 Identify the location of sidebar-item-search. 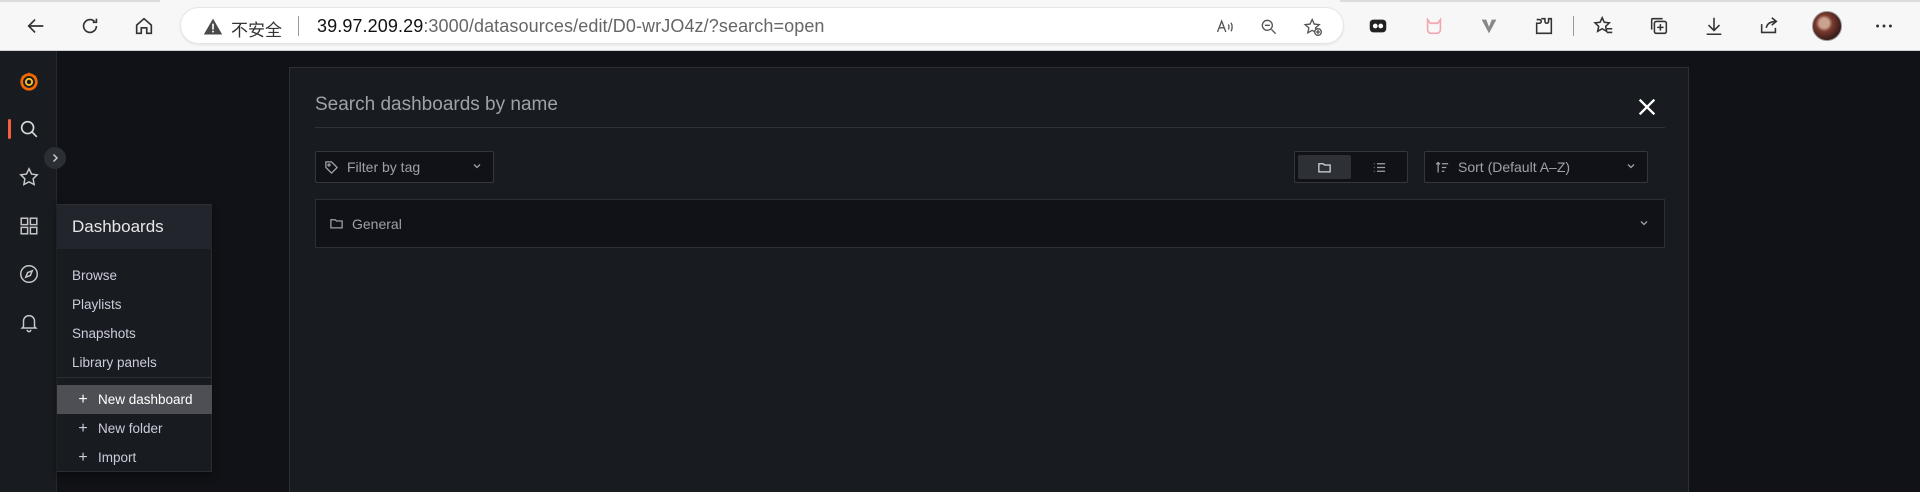
(28, 129).